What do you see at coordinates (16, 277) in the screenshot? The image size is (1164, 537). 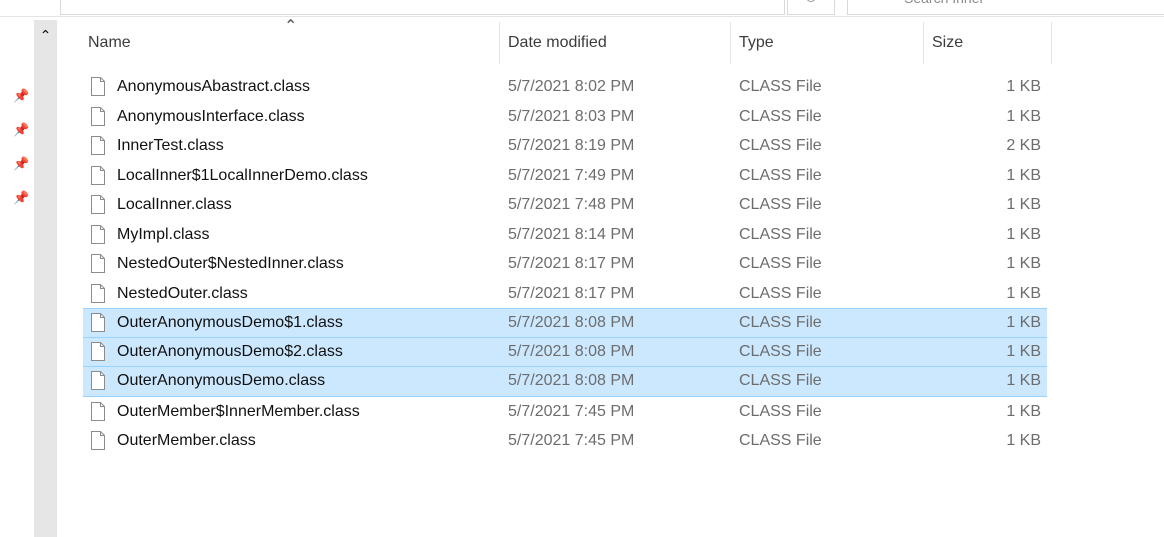 I see `quick-access-pane: 📌 📌 📌 📌` at bounding box center [16, 277].